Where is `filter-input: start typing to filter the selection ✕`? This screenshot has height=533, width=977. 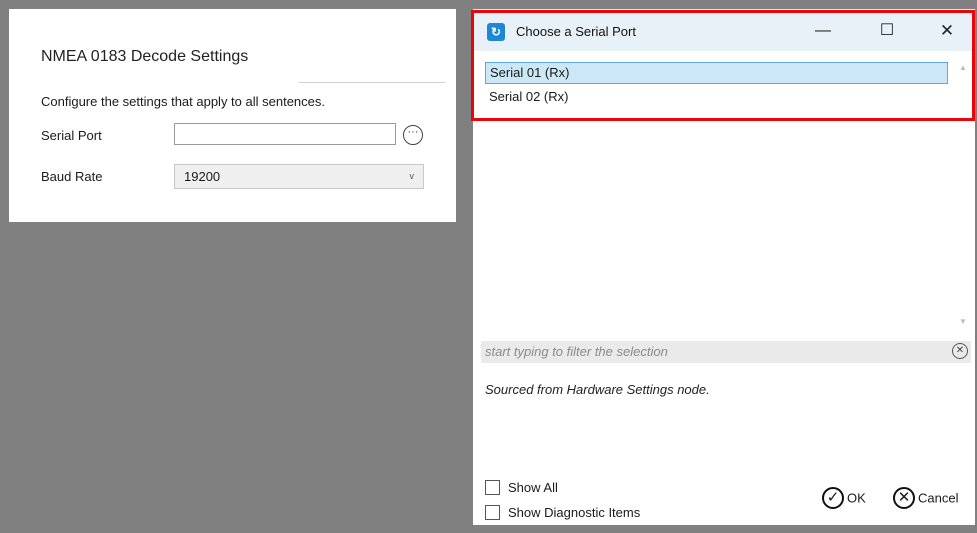 filter-input: start typing to filter the selection ✕ is located at coordinates (726, 352).